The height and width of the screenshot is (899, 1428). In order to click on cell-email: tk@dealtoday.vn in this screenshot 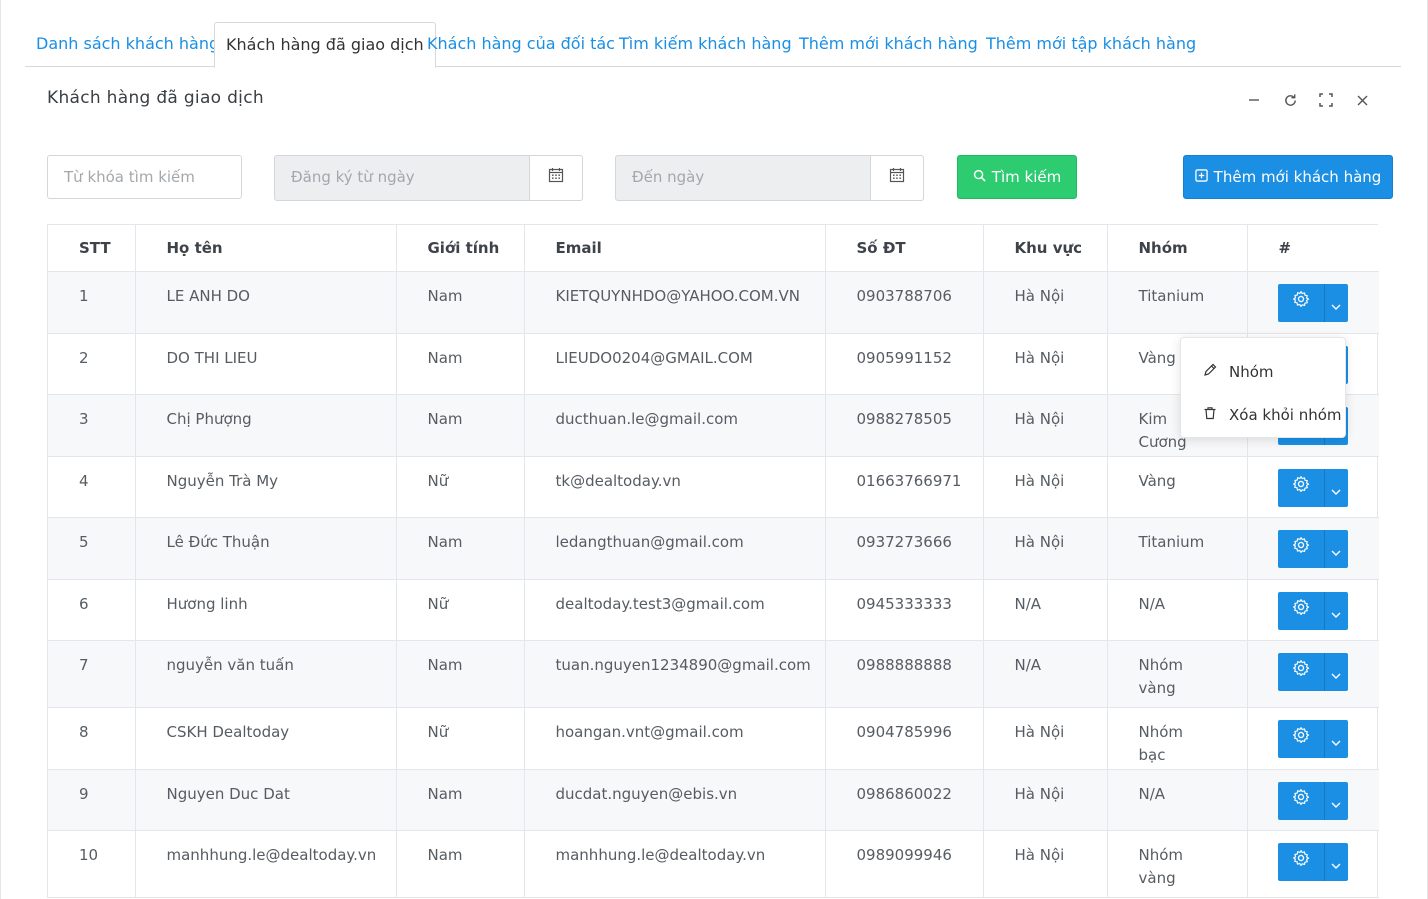, I will do `click(675, 487)`.